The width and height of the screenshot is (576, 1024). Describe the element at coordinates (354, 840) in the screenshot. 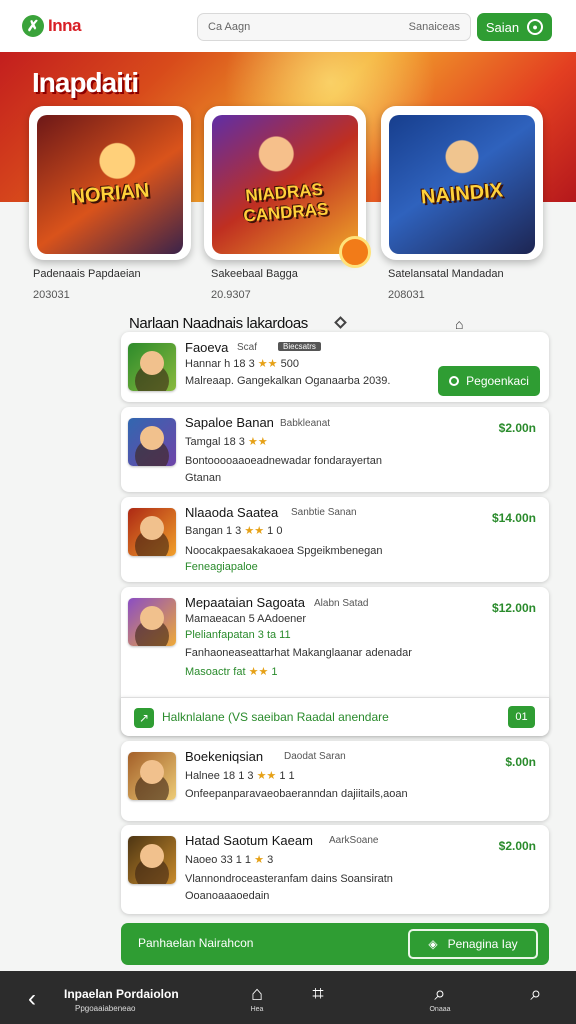

I see `game-developer: AarkSoane` at that location.